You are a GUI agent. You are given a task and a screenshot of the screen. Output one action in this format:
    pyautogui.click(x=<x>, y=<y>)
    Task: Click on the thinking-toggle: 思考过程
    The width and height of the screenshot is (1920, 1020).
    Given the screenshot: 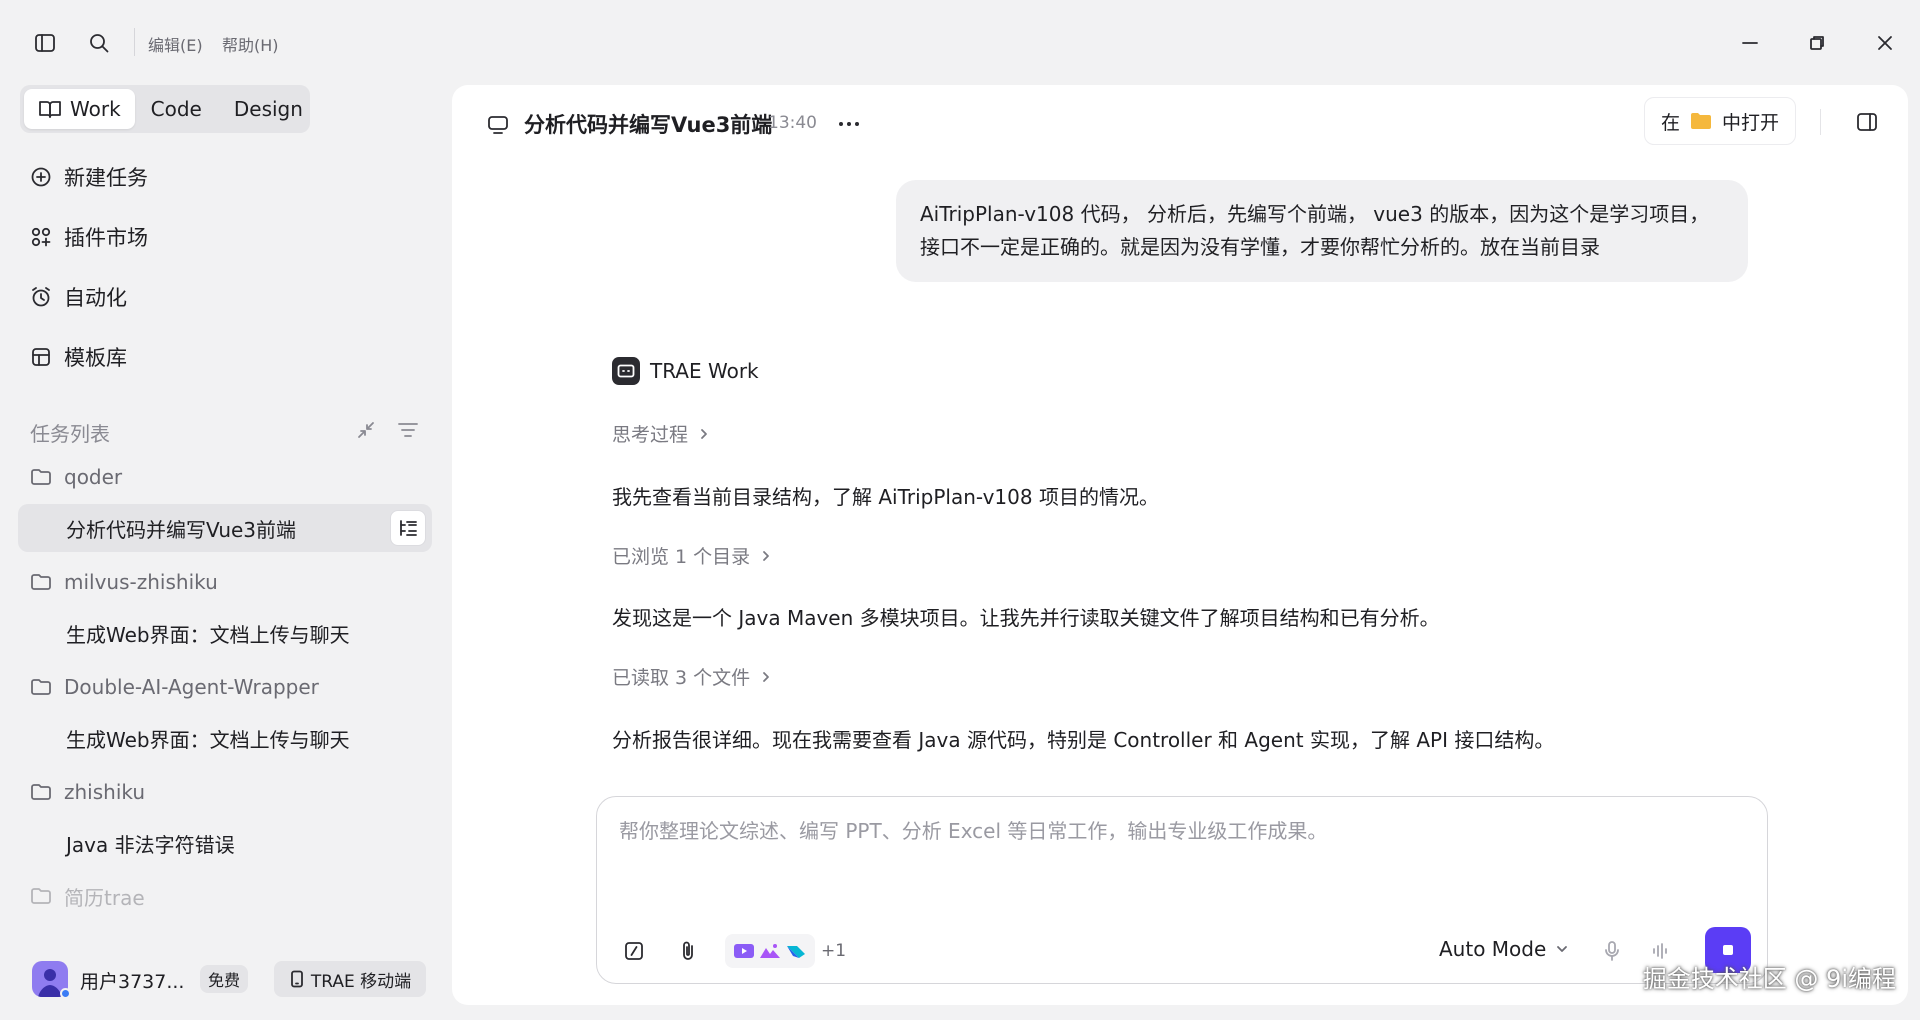 What is the action you would take?
    pyautogui.click(x=660, y=433)
    